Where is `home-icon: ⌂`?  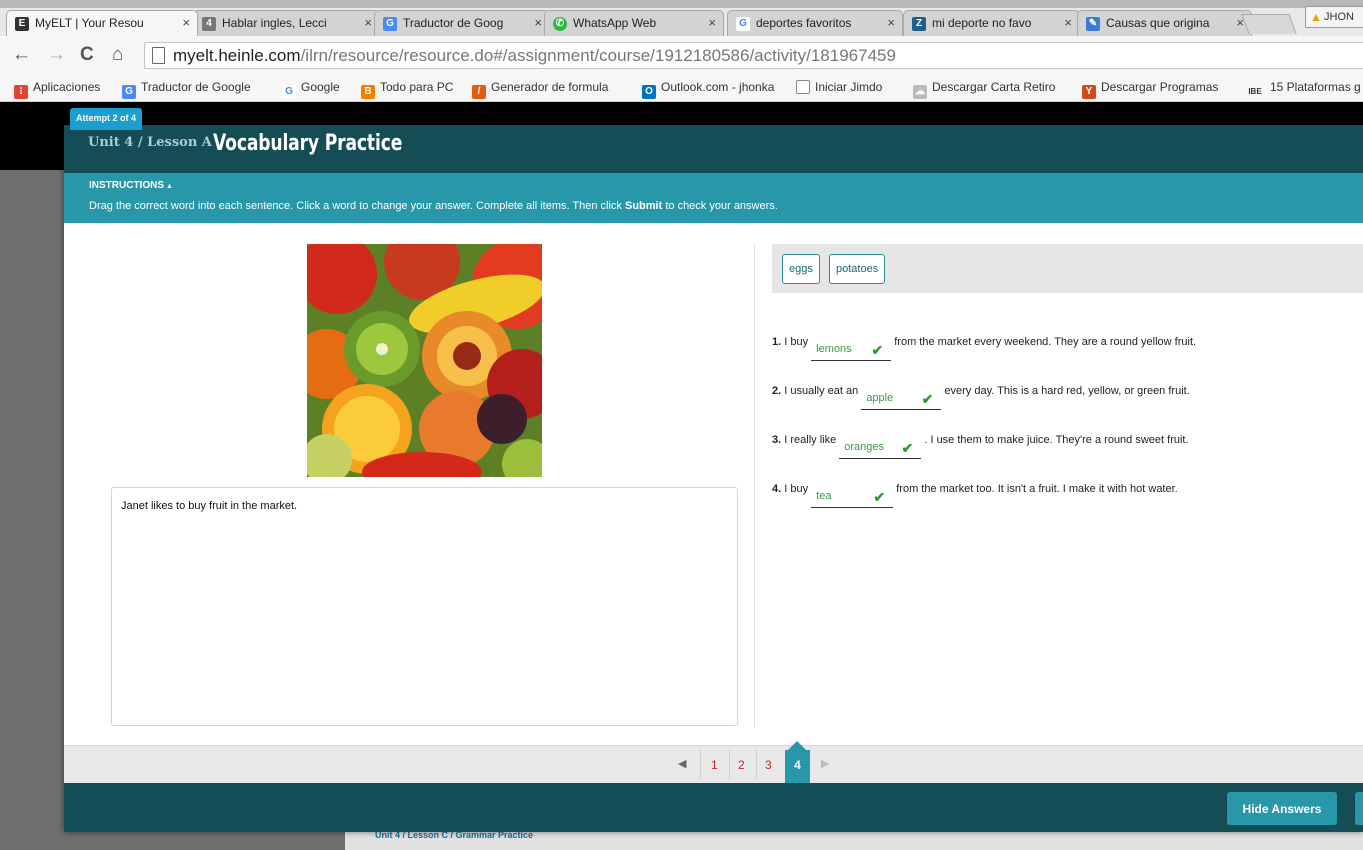
home-icon: ⌂ is located at coordinates (117, 55).